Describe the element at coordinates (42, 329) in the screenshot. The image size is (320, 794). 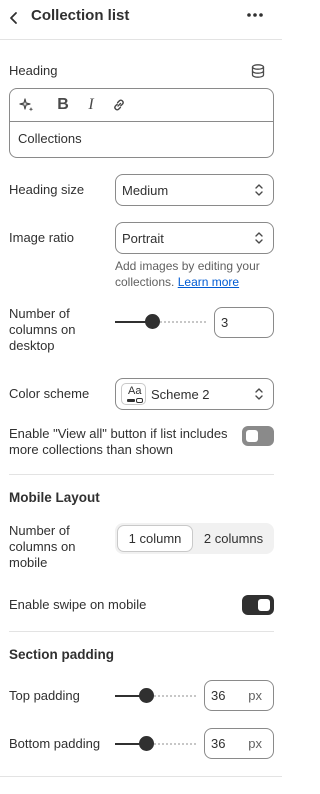
I see `columns-desktop-label: Number of columns on desktop` at that location.